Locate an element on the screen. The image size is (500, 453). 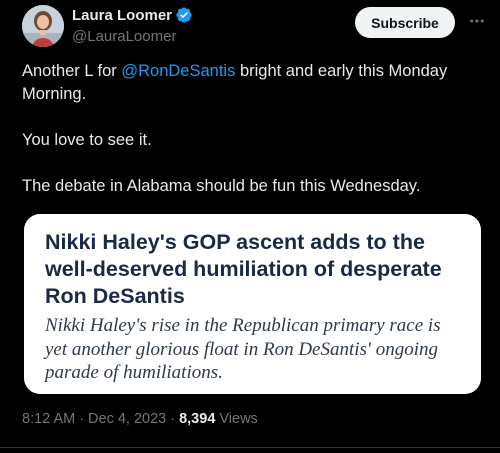
post-line-2: You love to see it. is located at coordinates (87, 140).